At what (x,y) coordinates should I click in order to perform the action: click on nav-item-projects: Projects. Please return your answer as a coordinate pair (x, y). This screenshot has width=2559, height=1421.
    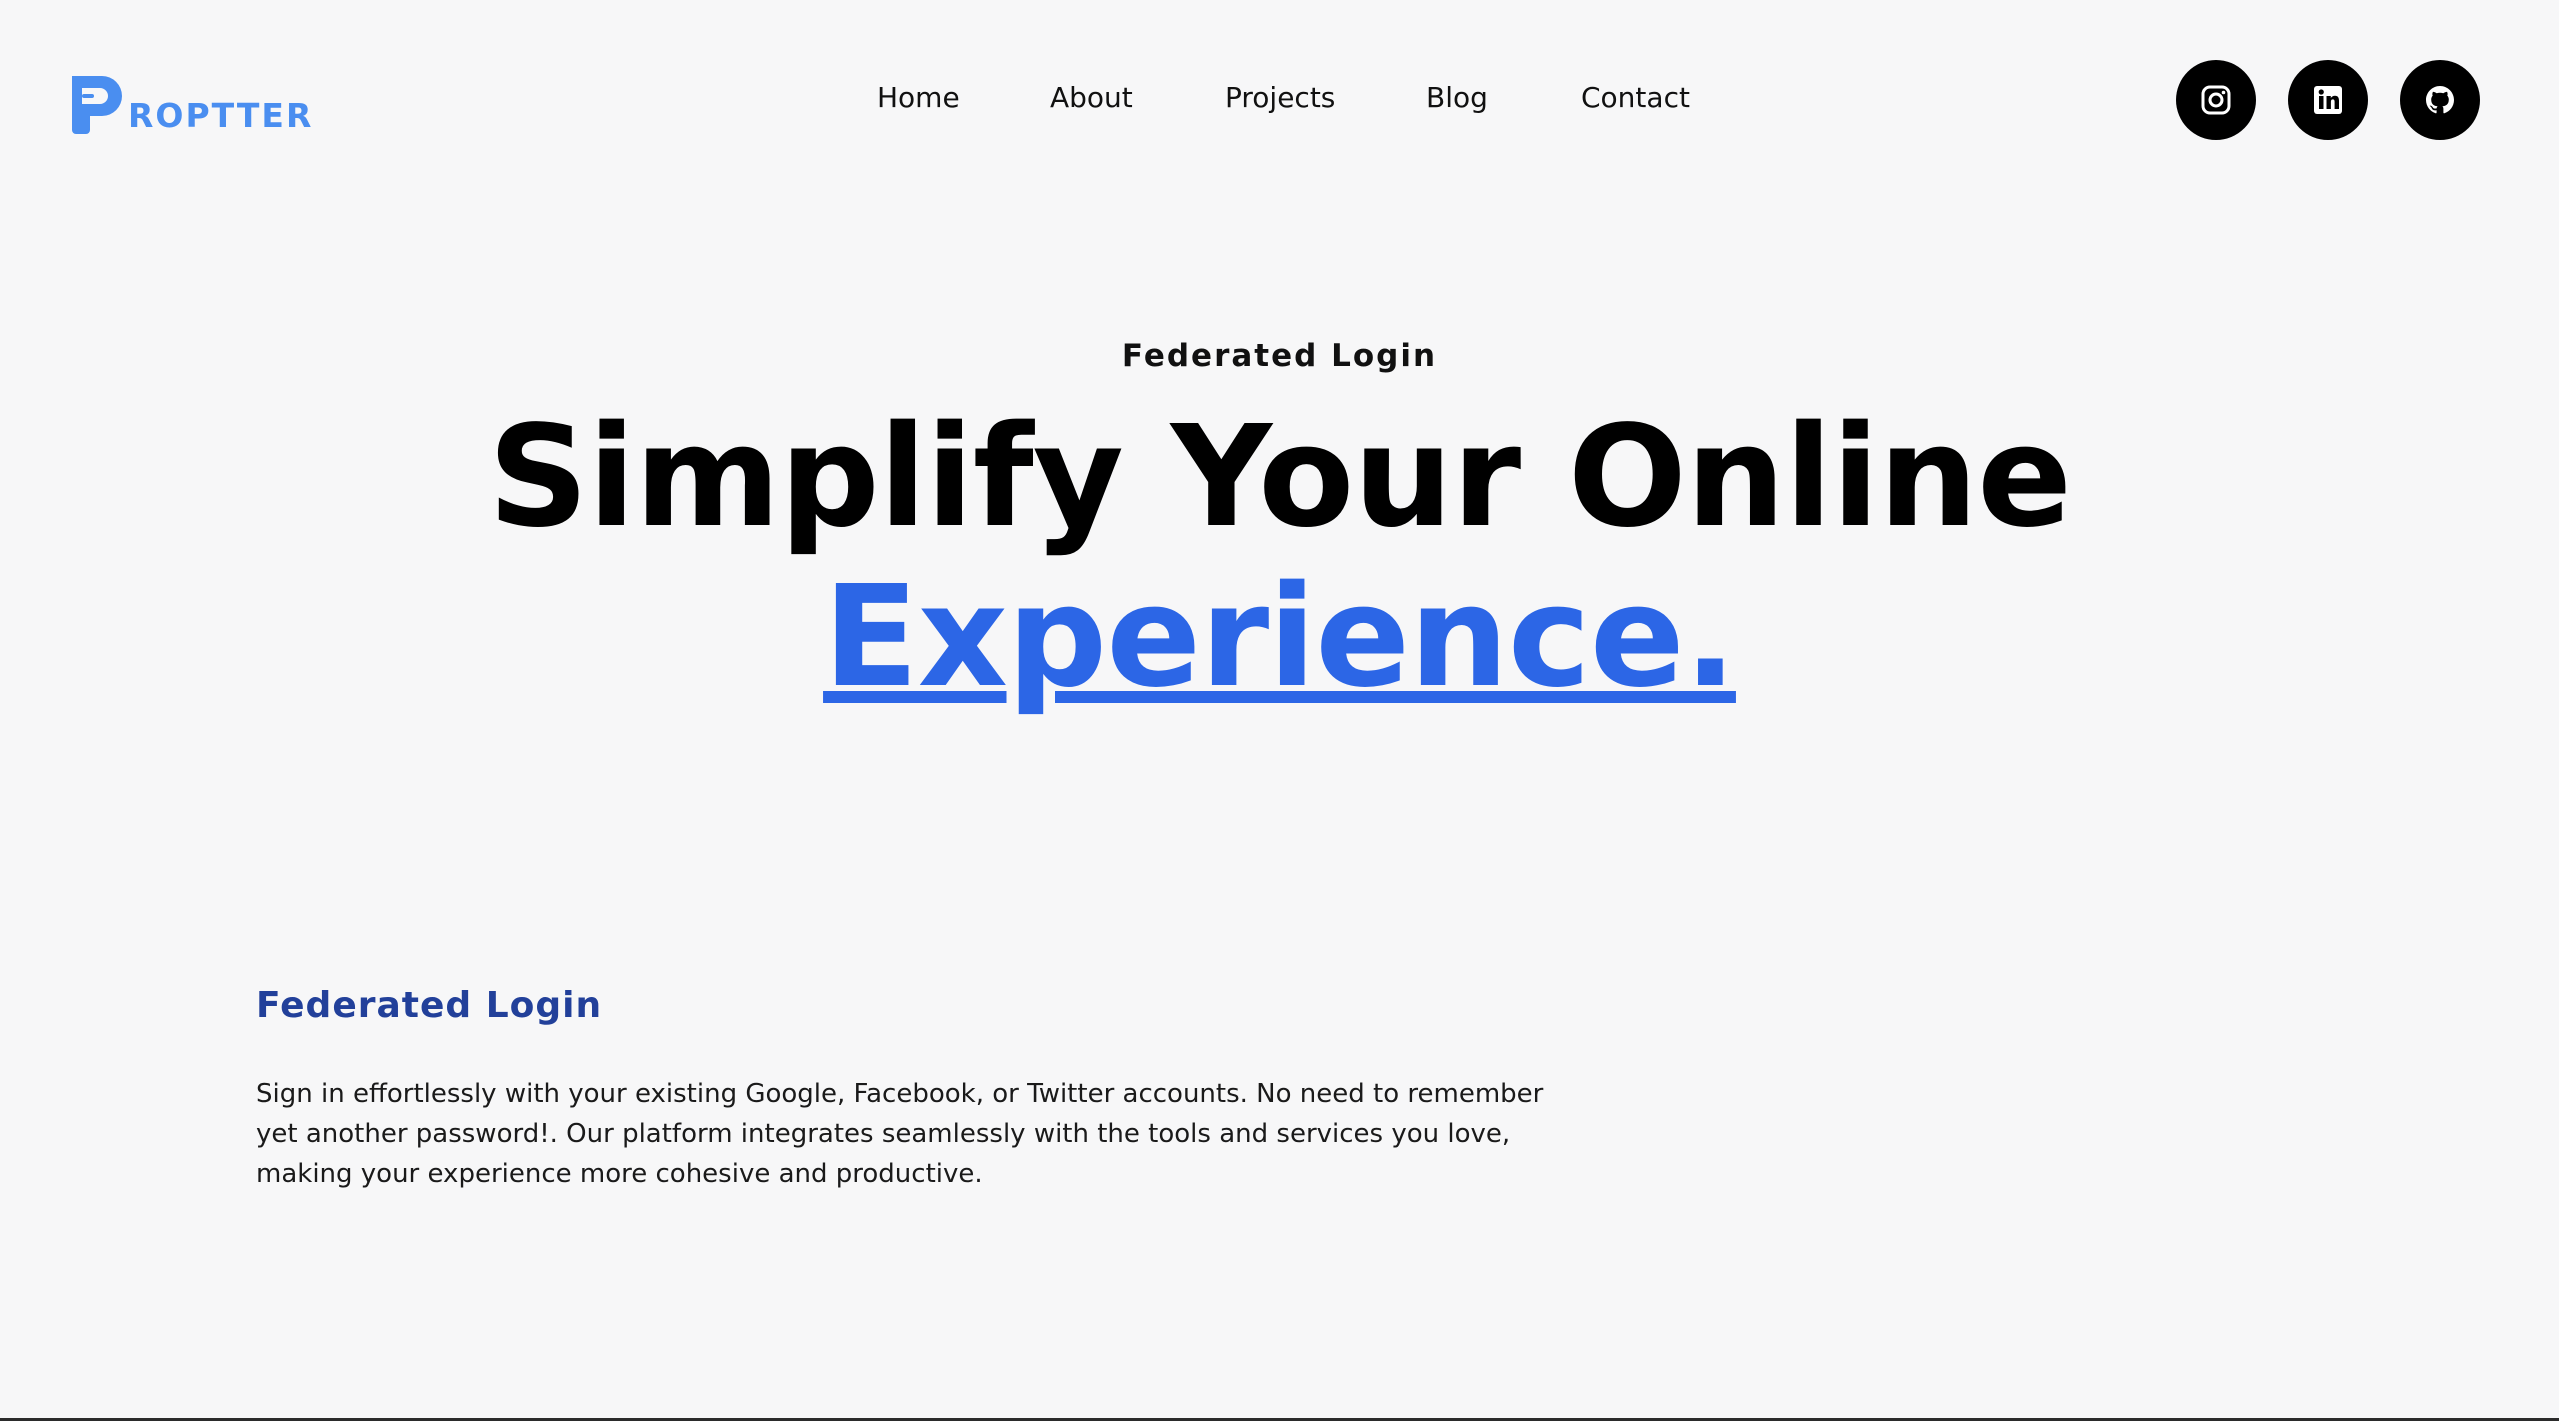
    Looking at the image, I should click on (1280, 98).